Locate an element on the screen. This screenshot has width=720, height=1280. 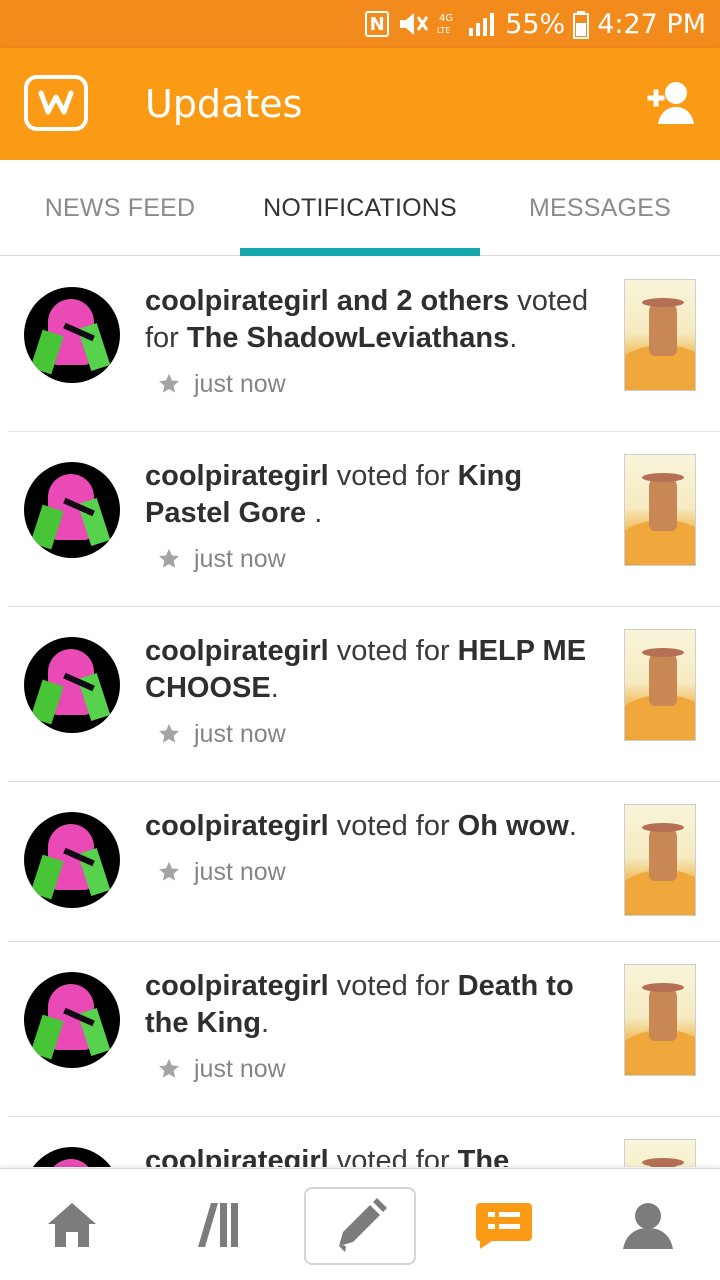
profile-button is located at coordinates (648, 1224).